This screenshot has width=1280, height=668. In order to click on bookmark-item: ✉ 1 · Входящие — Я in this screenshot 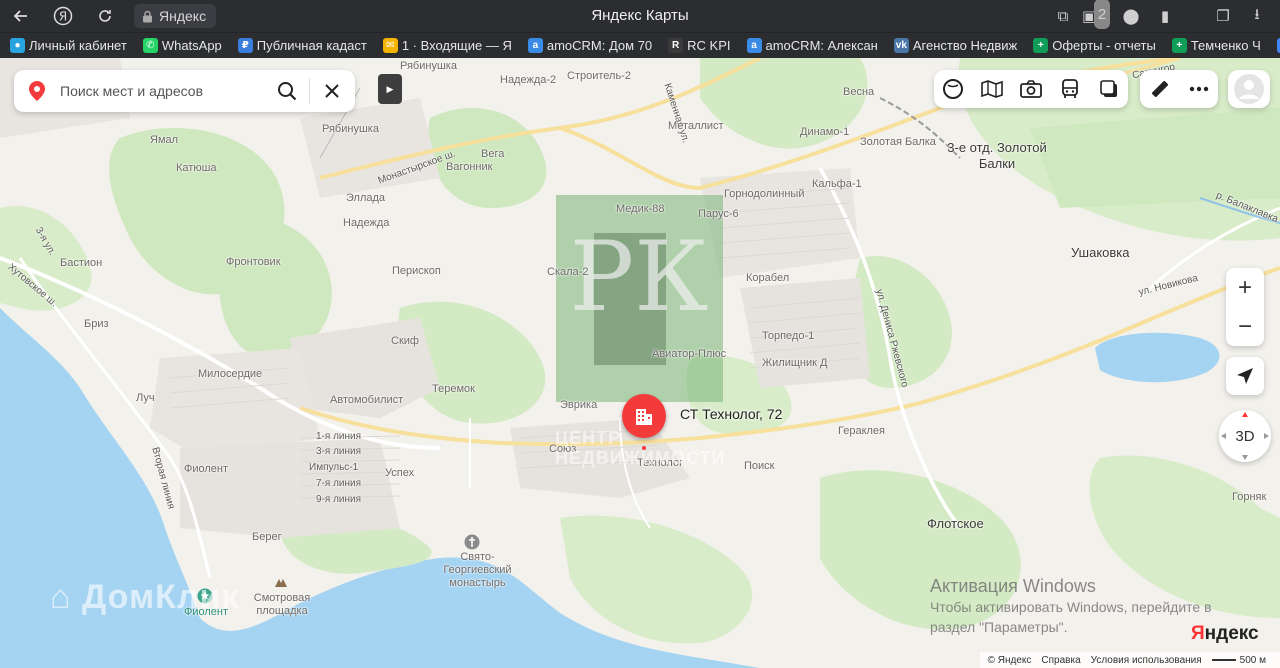, I will do `click(445, 45)`.